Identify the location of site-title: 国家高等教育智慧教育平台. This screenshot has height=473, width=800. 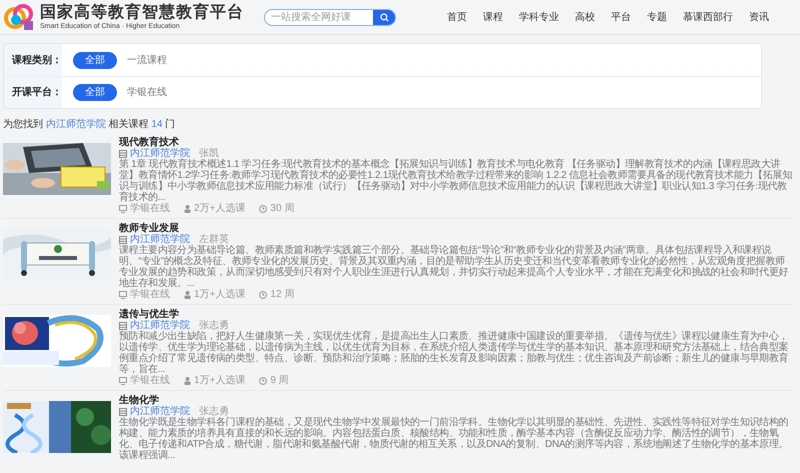
(142, 12).